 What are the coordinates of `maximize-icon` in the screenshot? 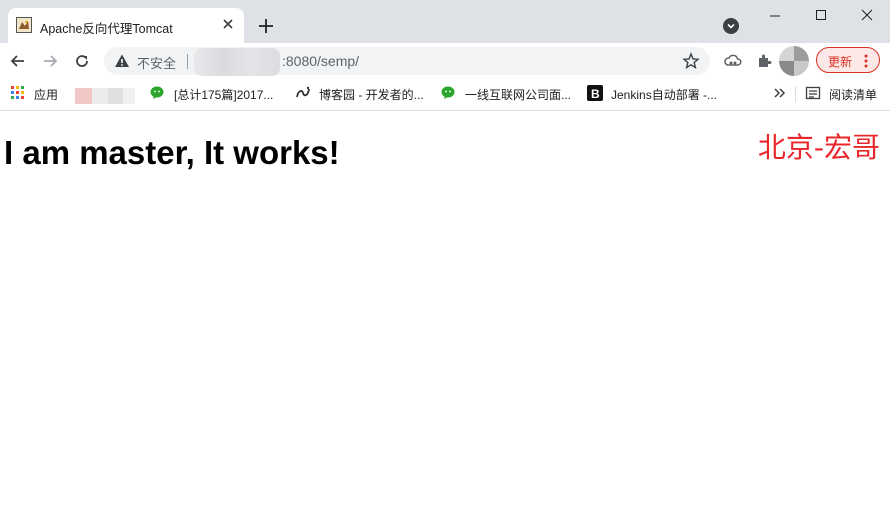 It's located at (821, 16).